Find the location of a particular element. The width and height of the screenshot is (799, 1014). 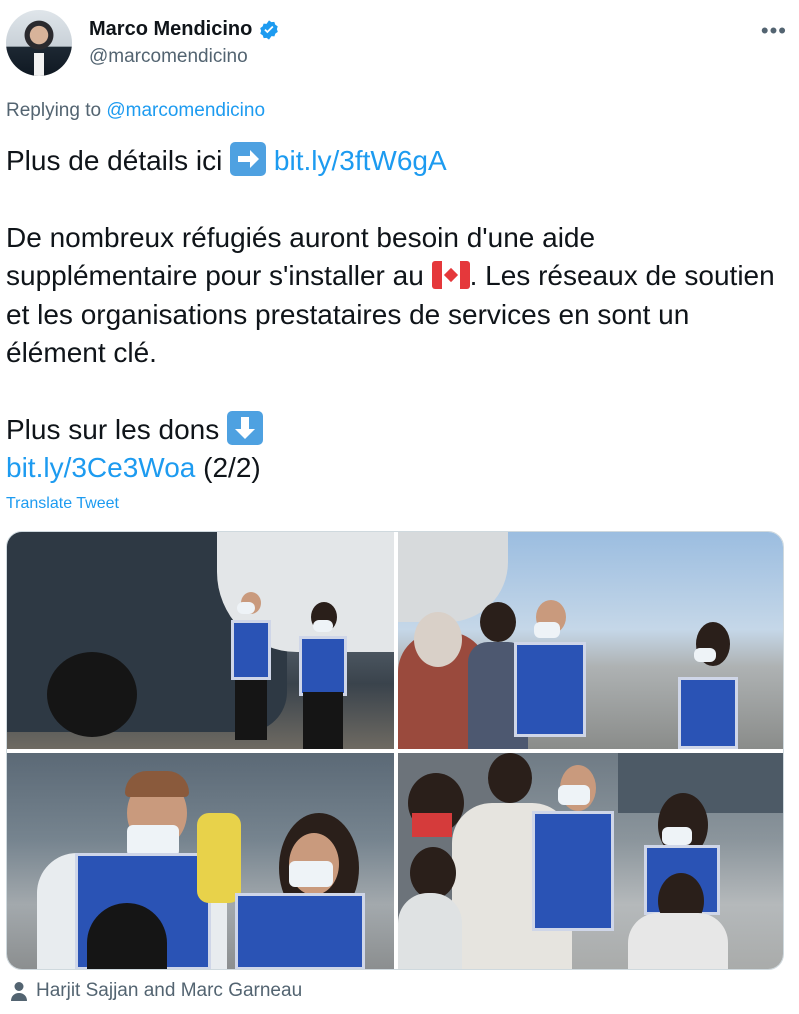

tweet-line-4: bit.ly/3Ce3Woa (2/2) is located at coordinates (399, 468).